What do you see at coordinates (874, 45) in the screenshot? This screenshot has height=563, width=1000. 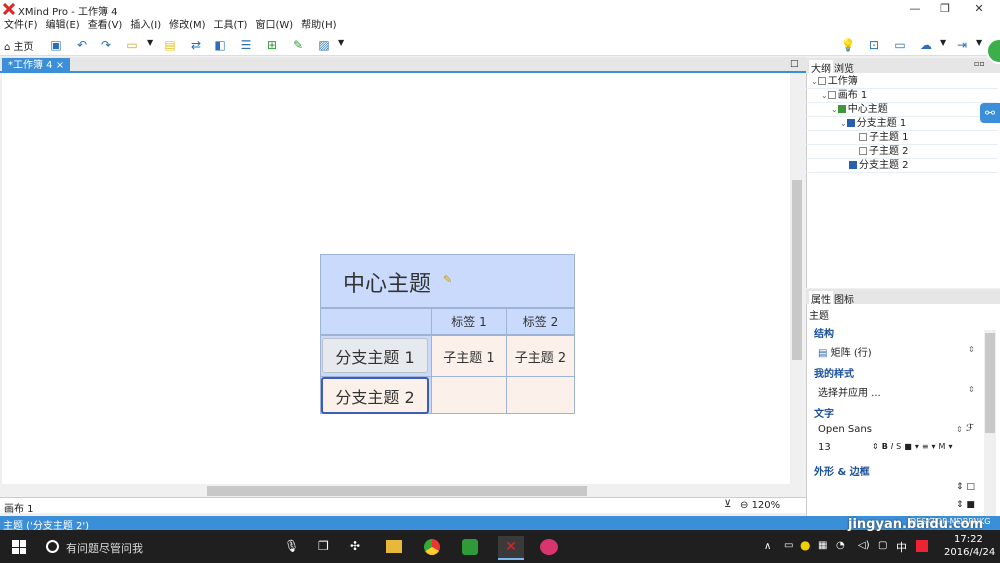 I see `presentation-icon: ⊡` at bounding box center [874, 45].